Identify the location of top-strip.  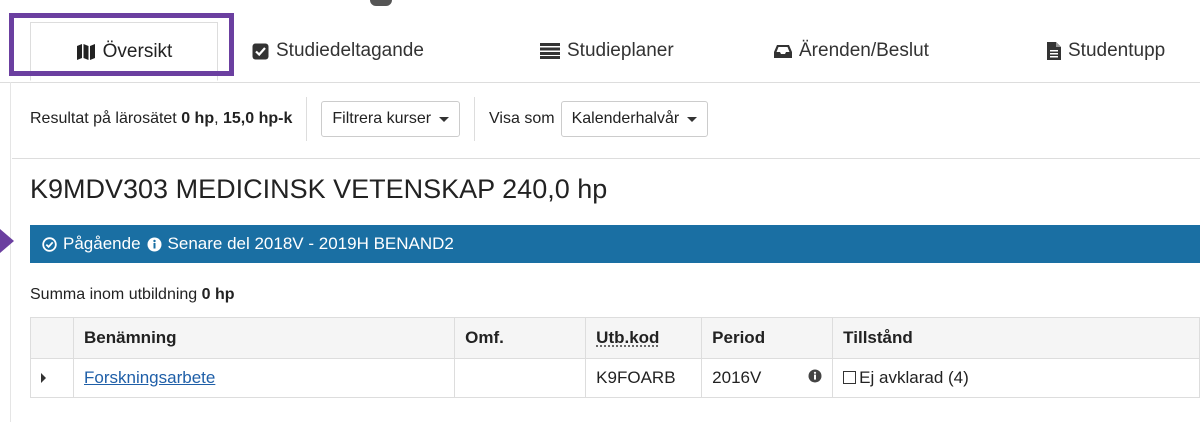
(600, 5).